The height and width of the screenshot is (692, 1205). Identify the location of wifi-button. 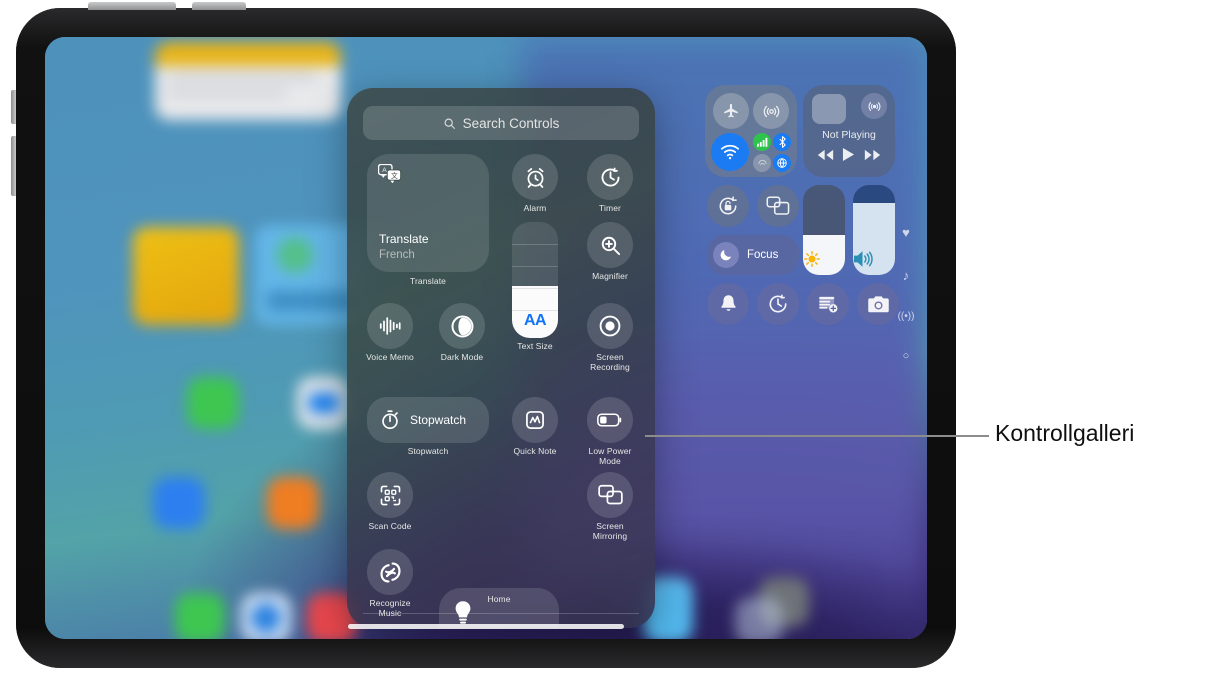
(730, 152).